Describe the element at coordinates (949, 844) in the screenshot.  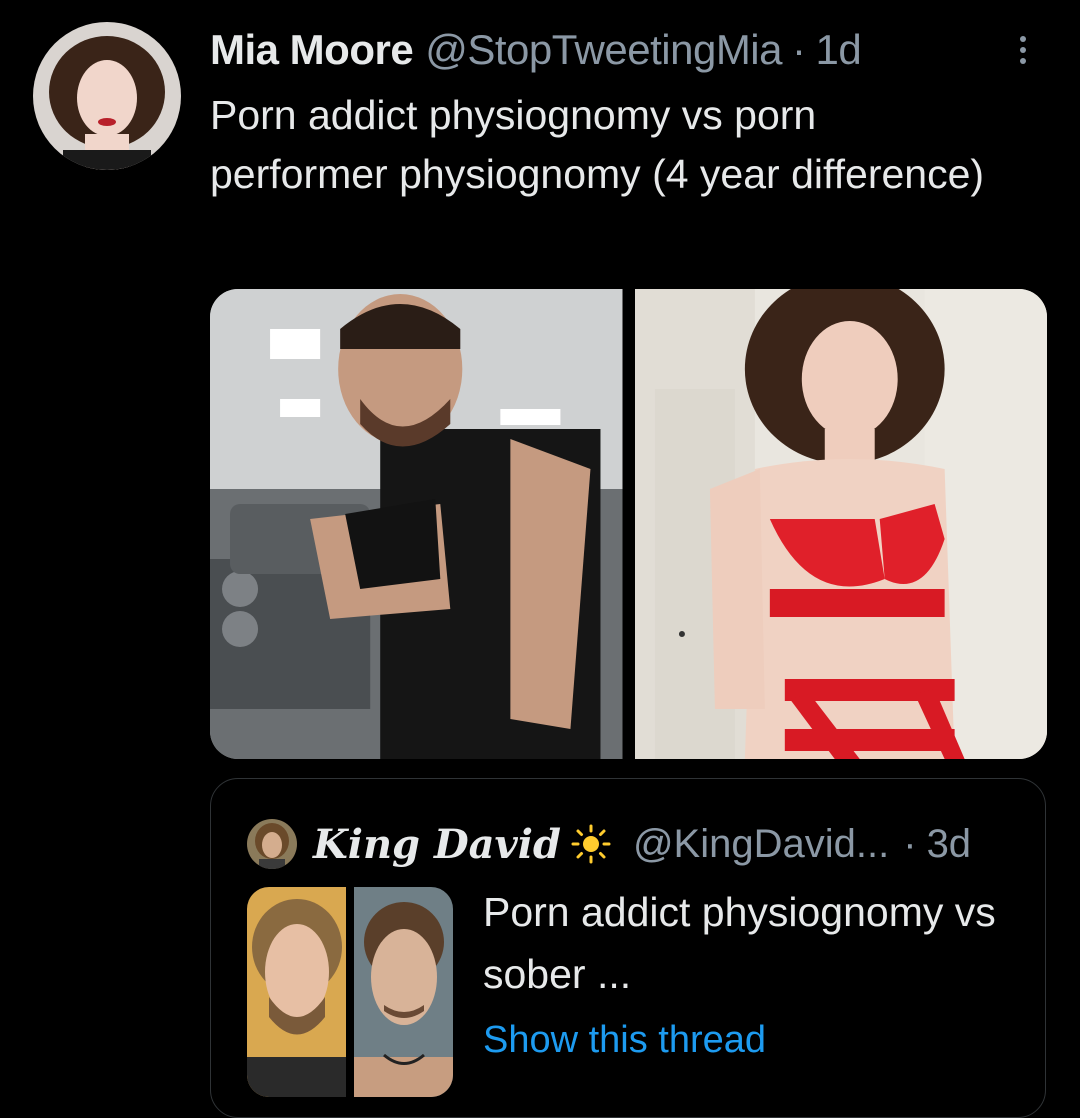
I see `quote-timestamp: 3d` at that location.